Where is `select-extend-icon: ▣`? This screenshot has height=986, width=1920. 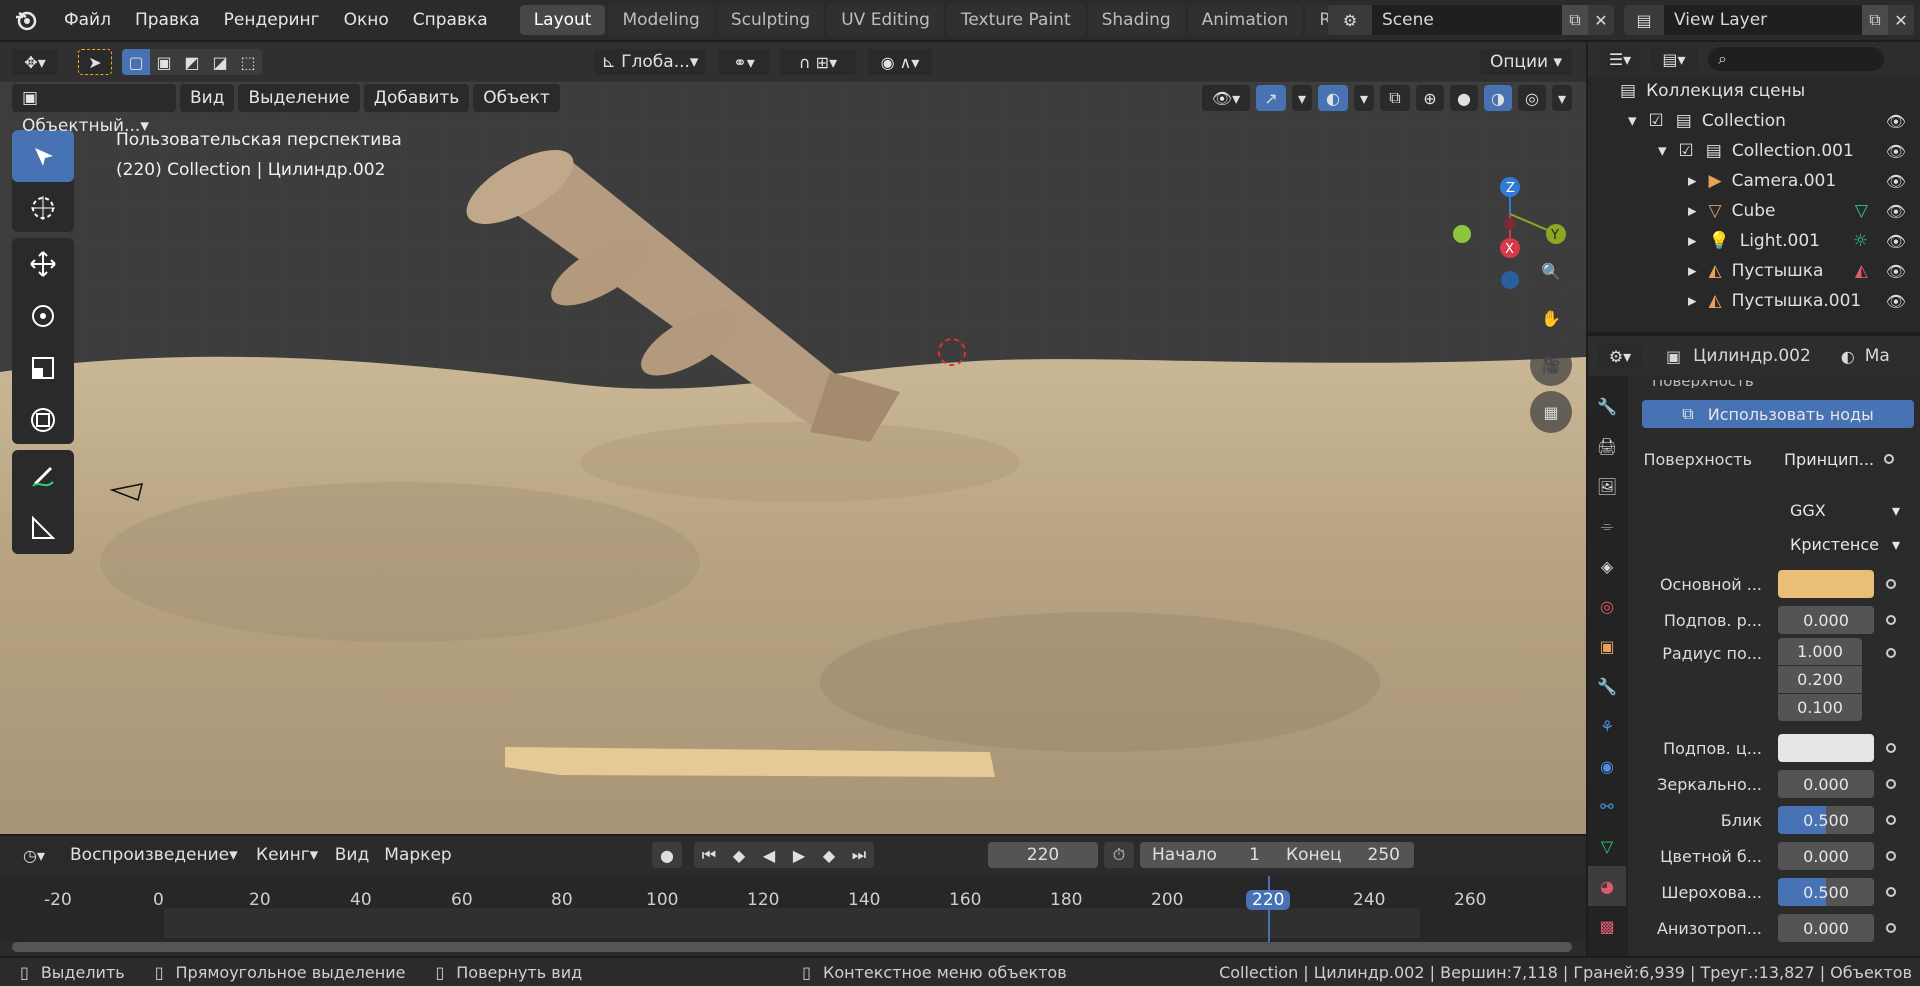
select-extend-icon: ▣ is located at coordinates (164, 62).